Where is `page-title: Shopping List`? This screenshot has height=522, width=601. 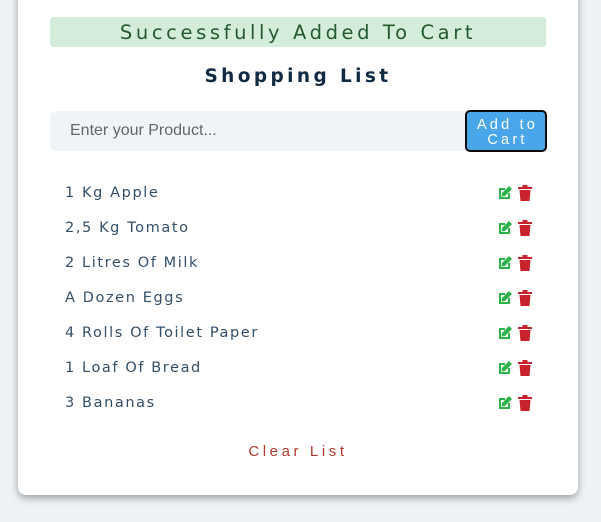
page-title: Shopping List is located at coordinates (298, 76).